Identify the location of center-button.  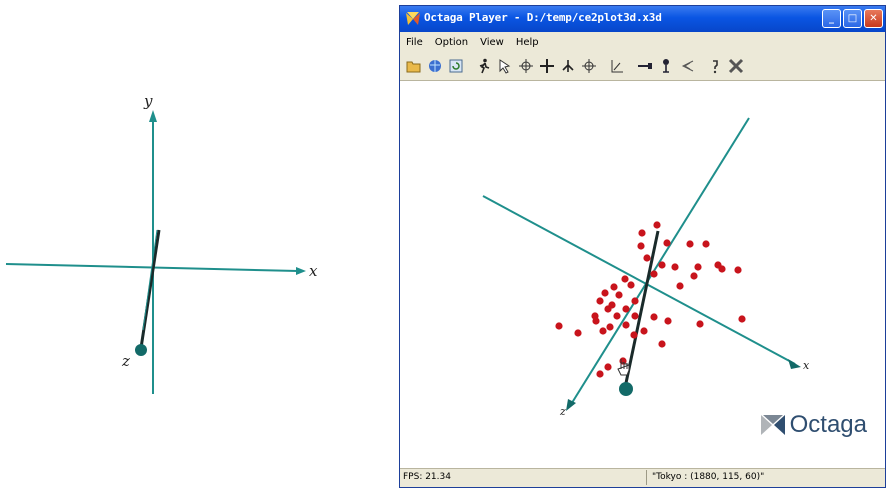
(589, 66).